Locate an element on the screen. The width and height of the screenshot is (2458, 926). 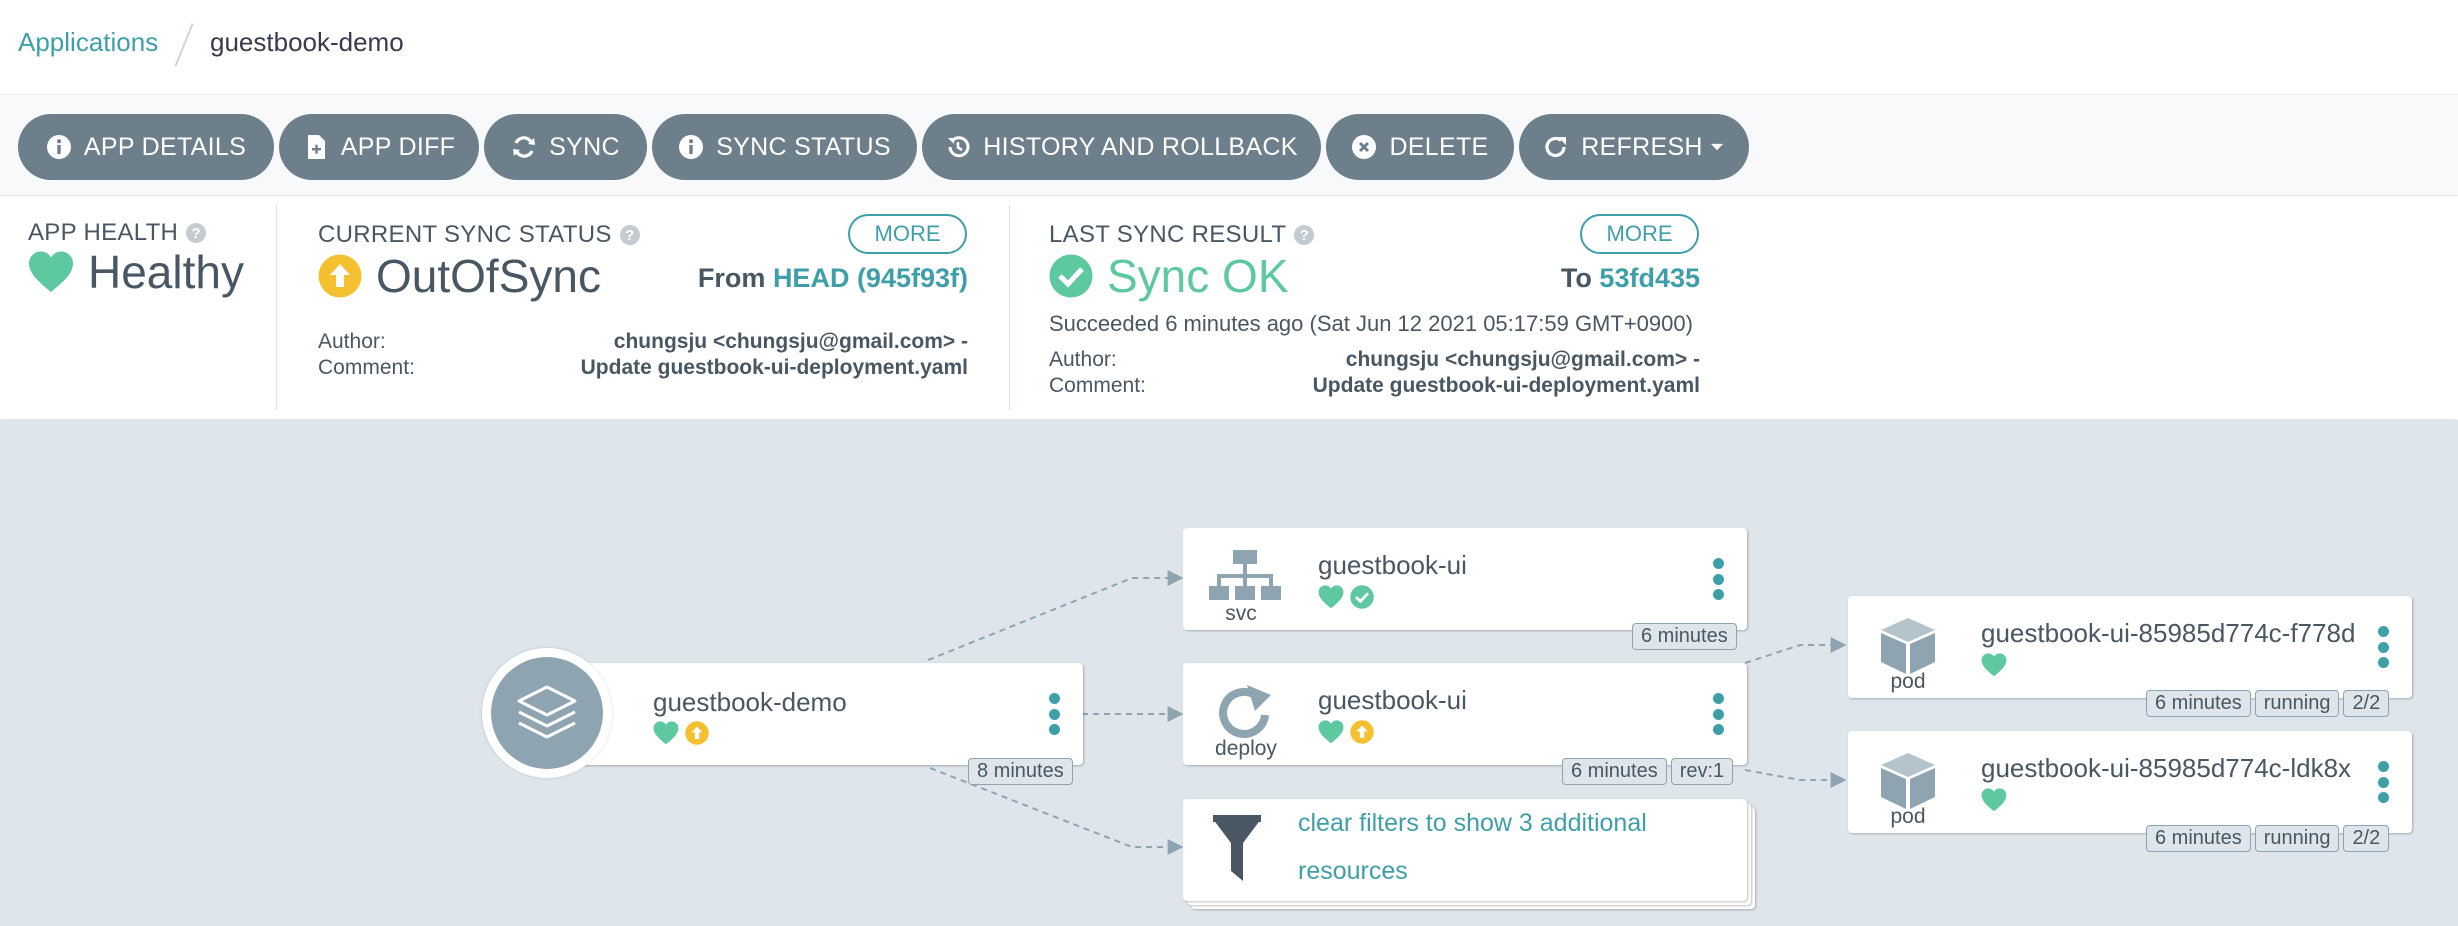
current-sync-revision-link: HEAD (945f93f) is located at coordinates (870, 278).